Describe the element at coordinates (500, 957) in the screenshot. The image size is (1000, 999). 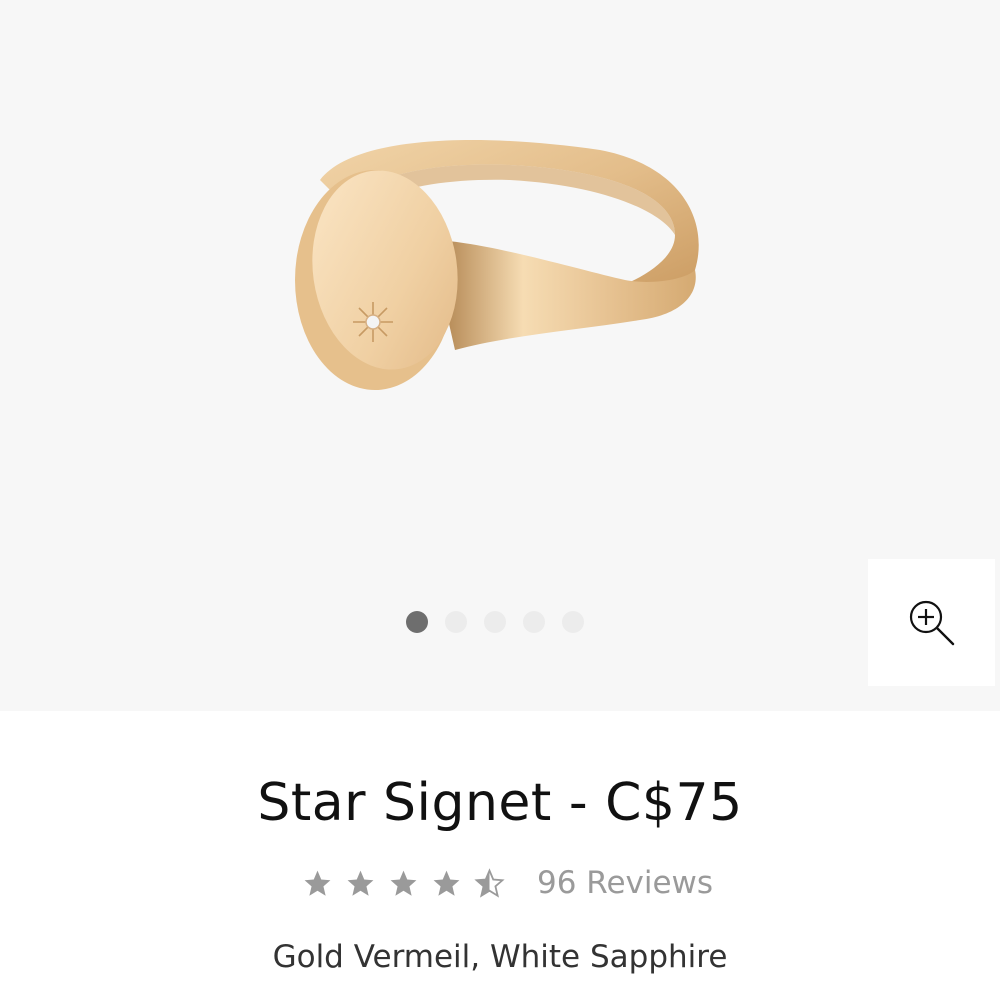
I see `product-material: Gold Vermeil, White Sapphire` at that location.